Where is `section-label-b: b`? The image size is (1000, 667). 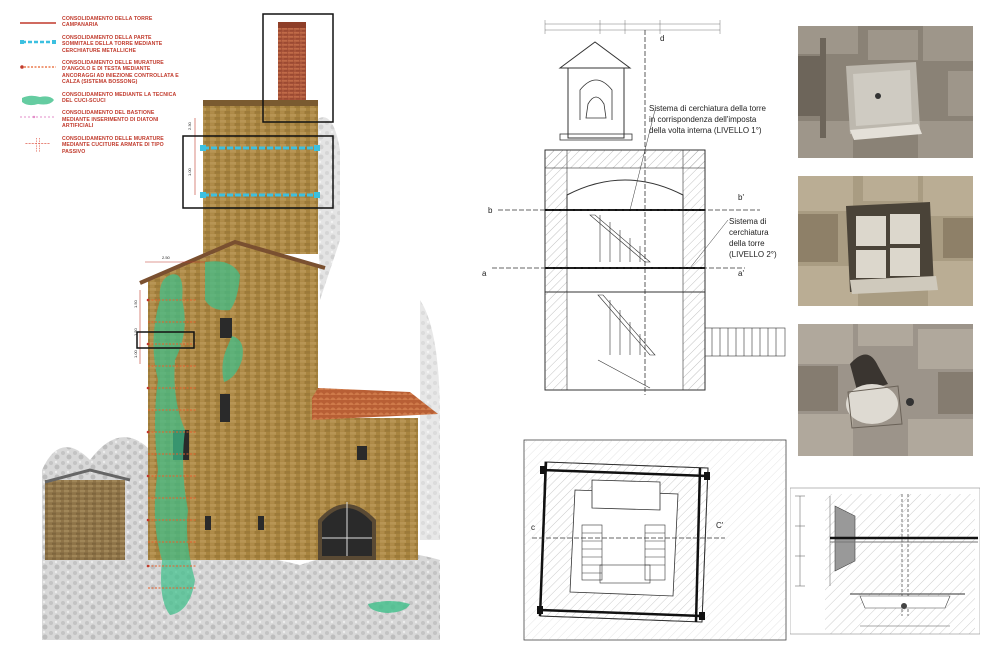 section-label-b: b is located at coordinates (490, 210).